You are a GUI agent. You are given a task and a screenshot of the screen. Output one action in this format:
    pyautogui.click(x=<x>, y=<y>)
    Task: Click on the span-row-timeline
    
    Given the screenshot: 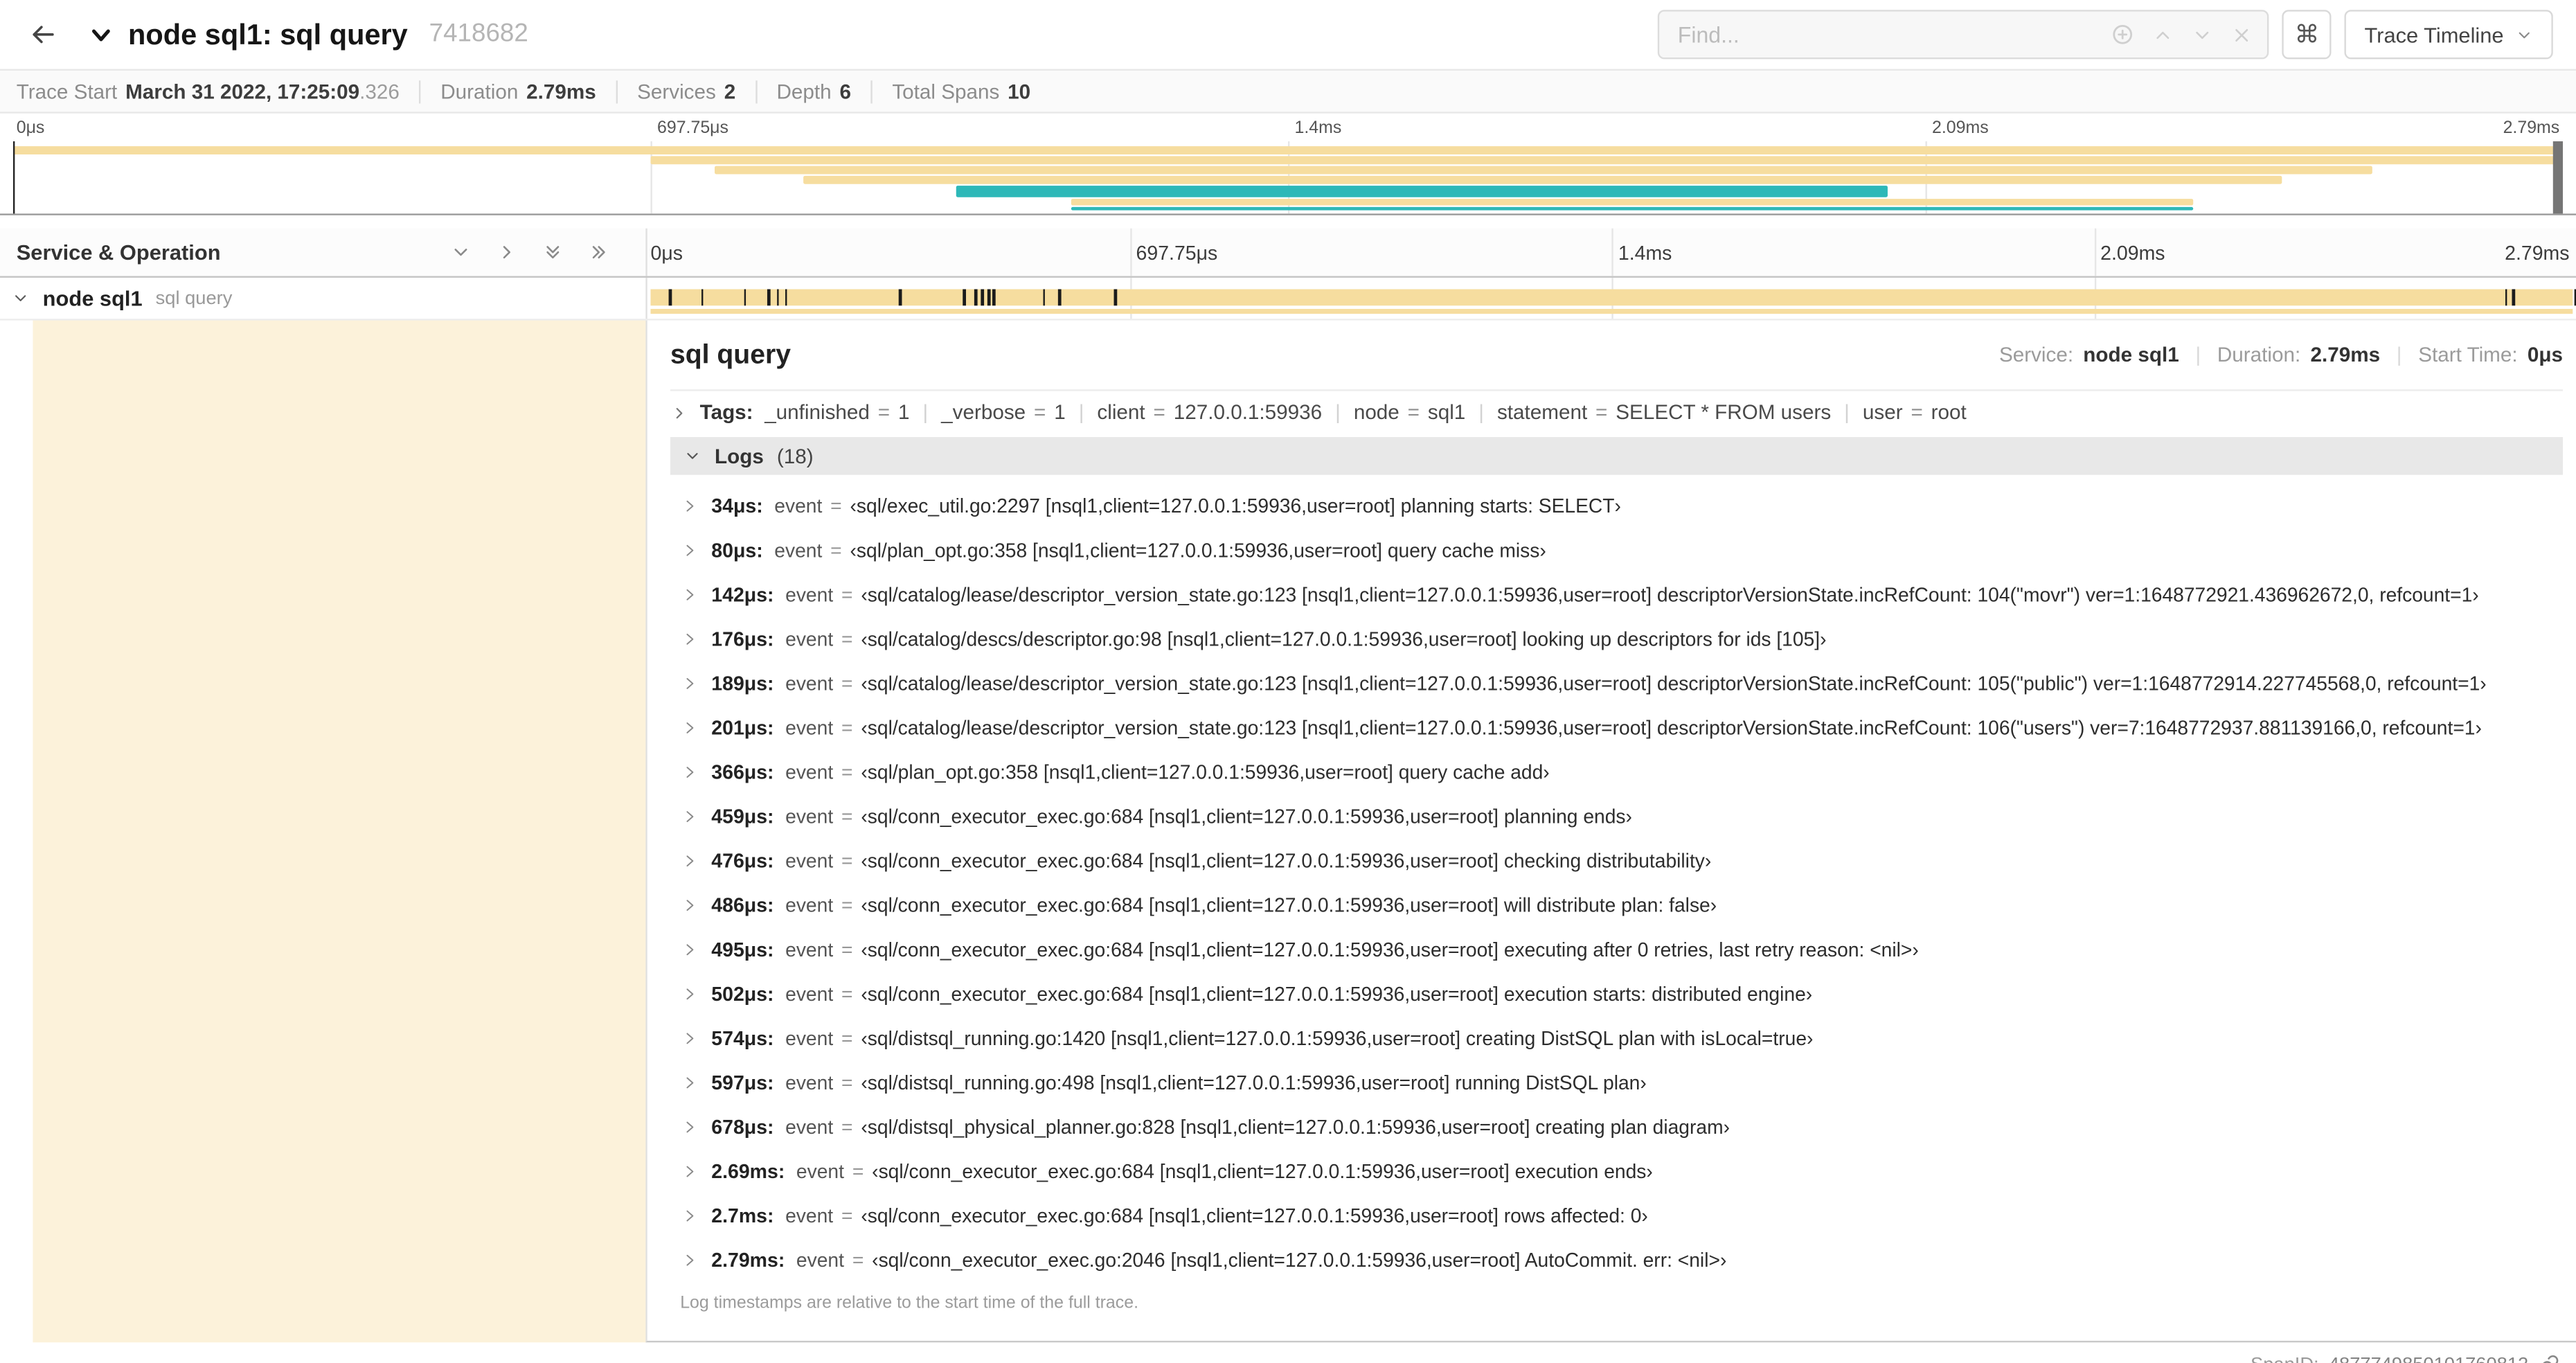 What is the action you would take?
    pyautogui.click(x=1612, y=298)
    